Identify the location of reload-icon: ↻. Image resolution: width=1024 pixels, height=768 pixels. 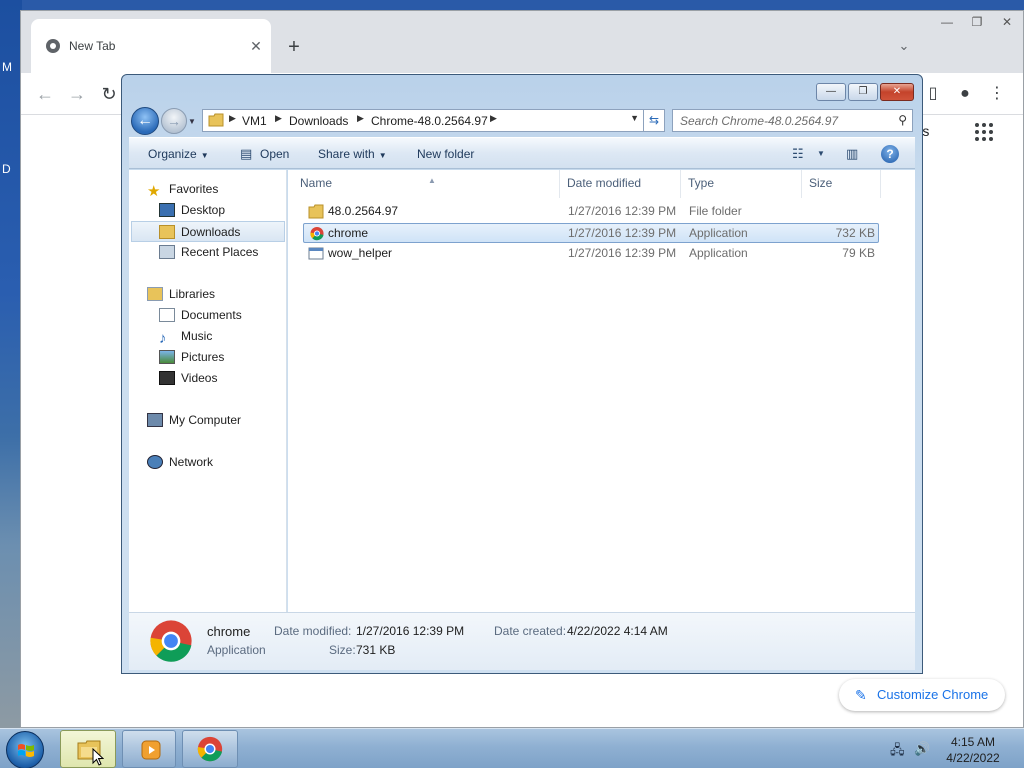
(109, 94).